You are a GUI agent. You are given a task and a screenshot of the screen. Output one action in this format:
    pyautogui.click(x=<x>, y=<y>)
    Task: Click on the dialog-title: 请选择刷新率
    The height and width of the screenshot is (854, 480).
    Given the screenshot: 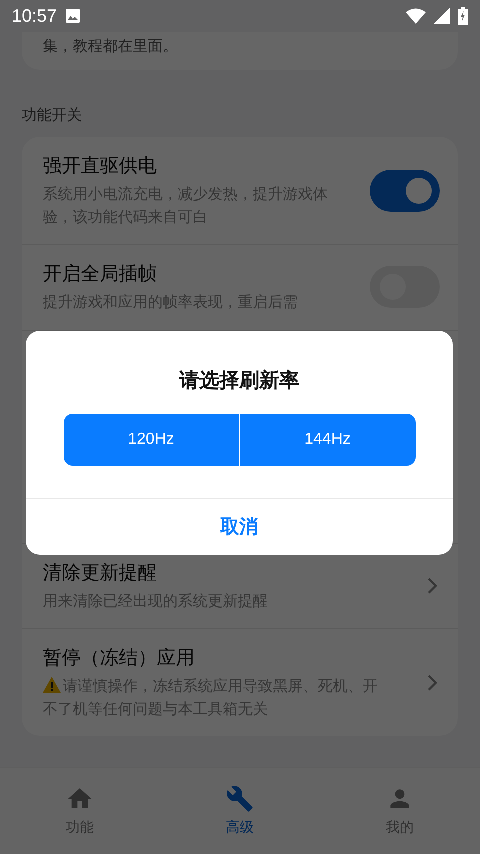 What is the action you would take?
    pyautogui.click(x=240, y=380)
    